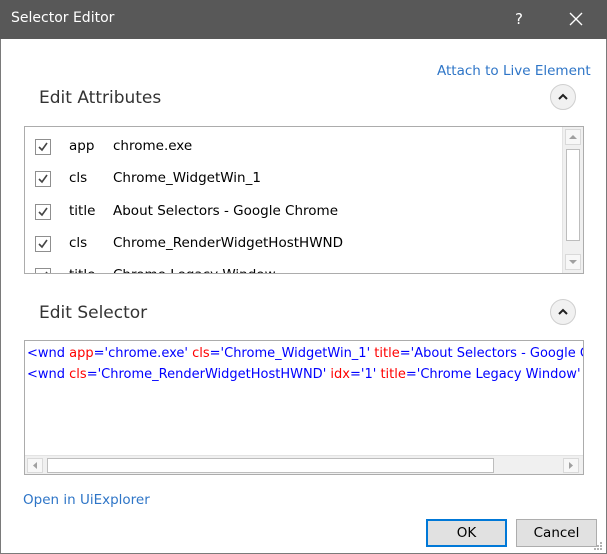  I want to click on scroll-down-icon, so click(573, 262).